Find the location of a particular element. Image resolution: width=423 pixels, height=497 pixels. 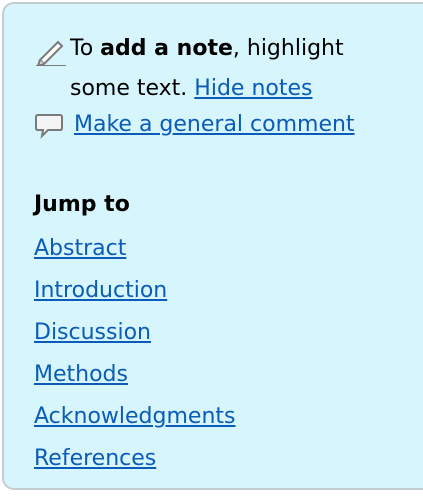

toc-item-discussion: Discussion is located at coordinates (134, 339).